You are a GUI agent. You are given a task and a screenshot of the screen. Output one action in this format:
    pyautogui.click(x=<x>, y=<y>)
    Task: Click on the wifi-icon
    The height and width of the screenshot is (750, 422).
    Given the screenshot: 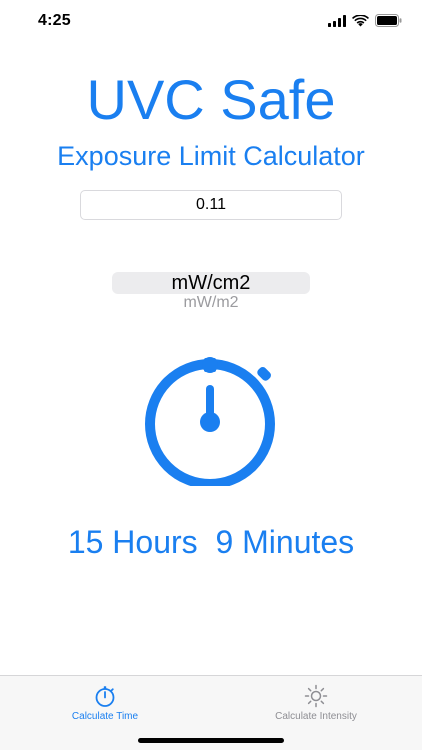 What is the action you would take?
    pyautogui.click(x=360, y=20)
    